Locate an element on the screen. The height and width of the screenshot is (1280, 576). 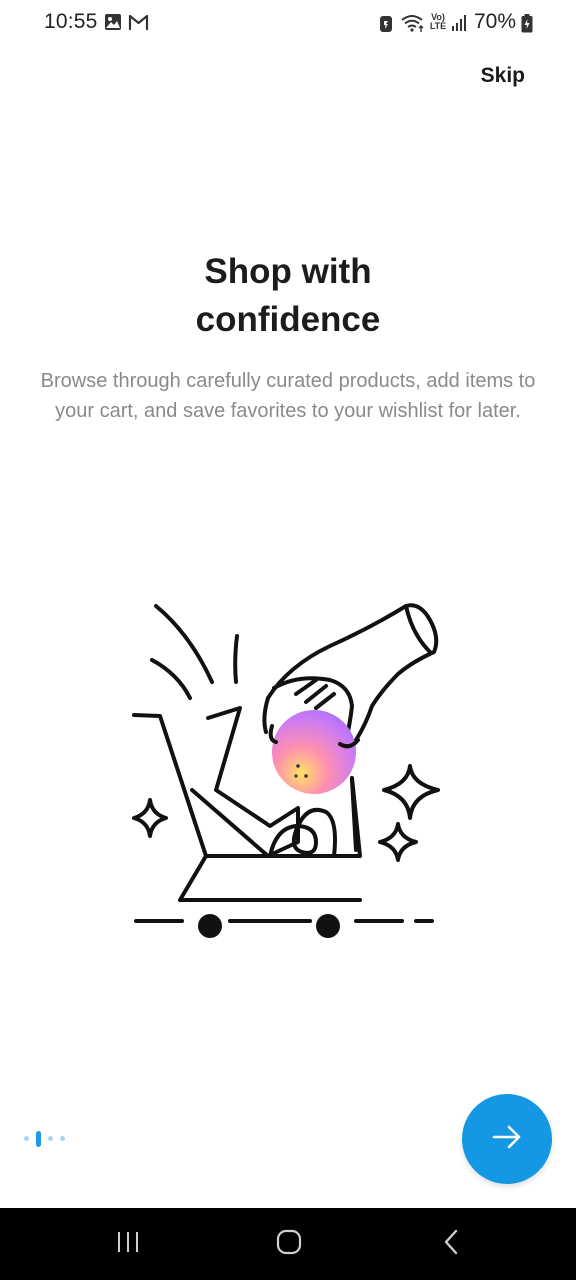
status-time: 10:55 is located at coordinates (71, 21).